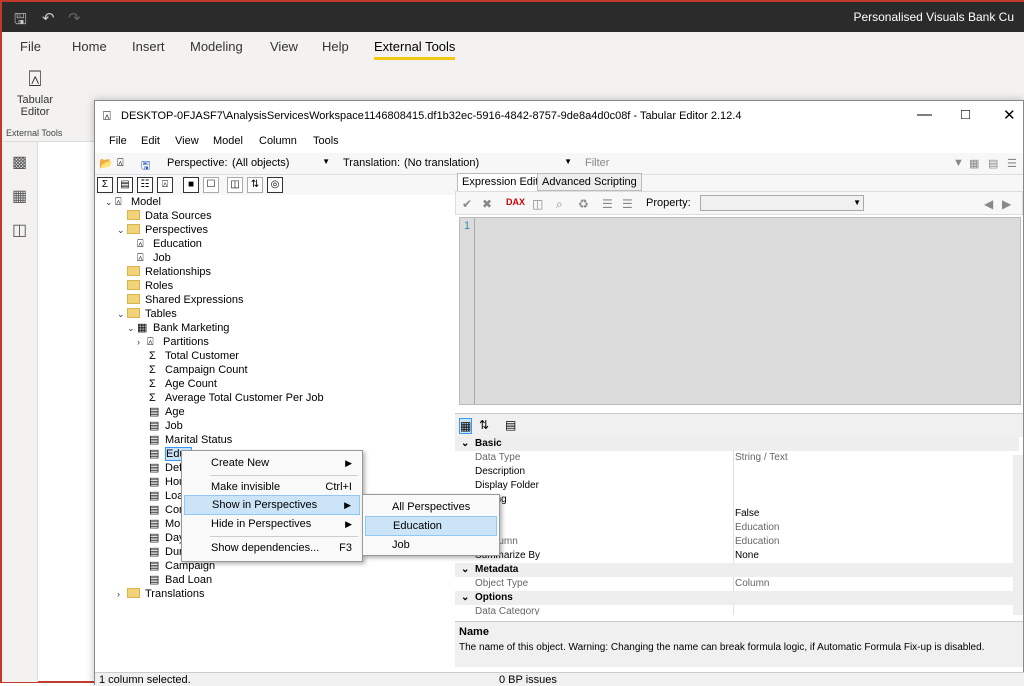 The width and height of the screenshot is (1024, 686). What do you see at coordinates (965, 114) in the screenshot?
I see `maximize-icon: □` at bounding box center [965, 114].